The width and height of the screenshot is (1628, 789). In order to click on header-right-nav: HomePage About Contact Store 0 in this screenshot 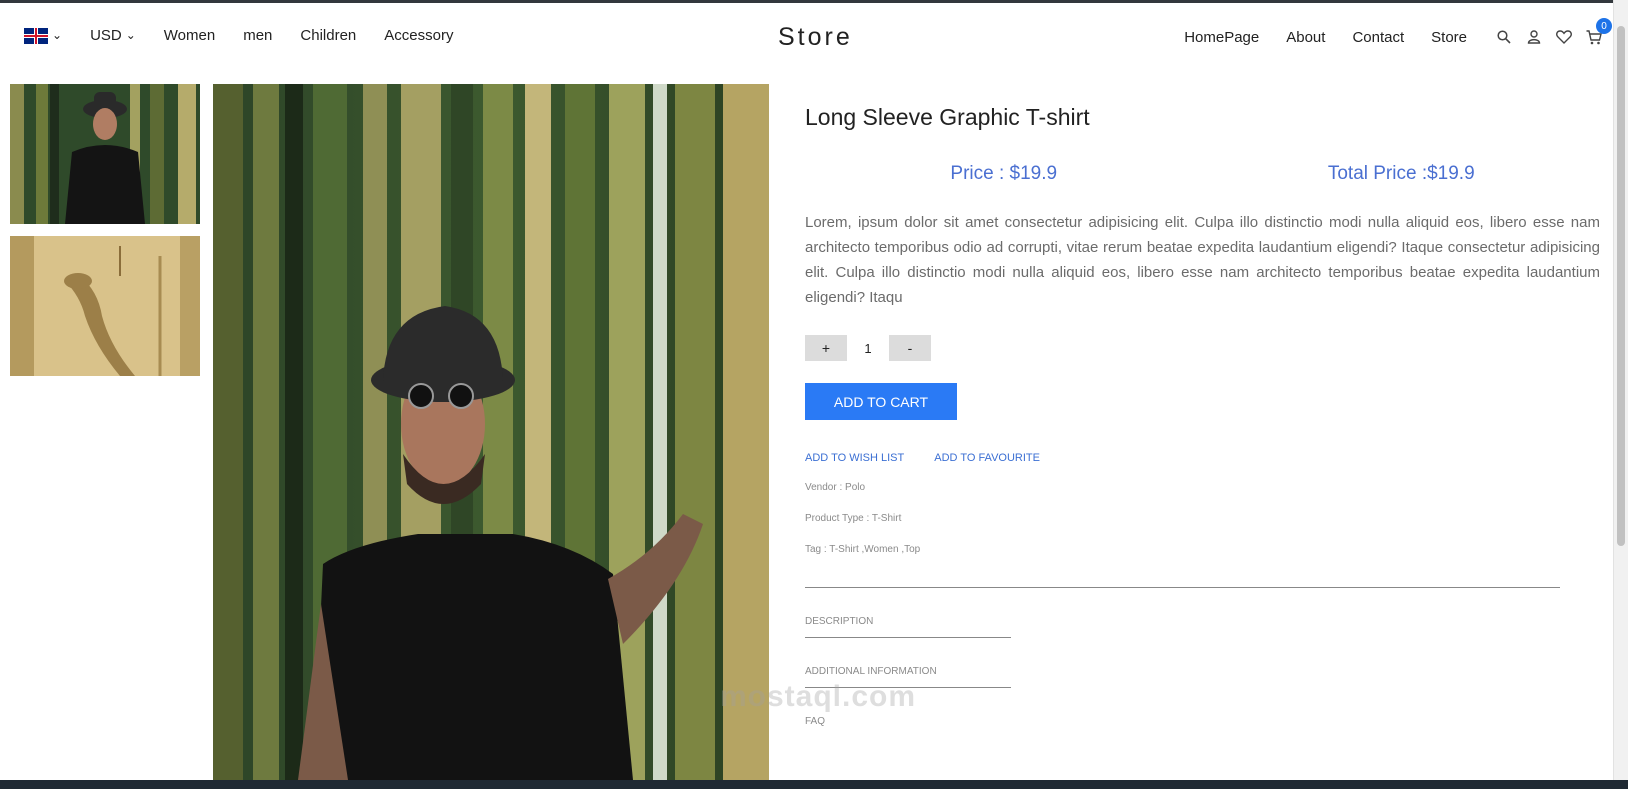, I will do `click(1399, 32)`.